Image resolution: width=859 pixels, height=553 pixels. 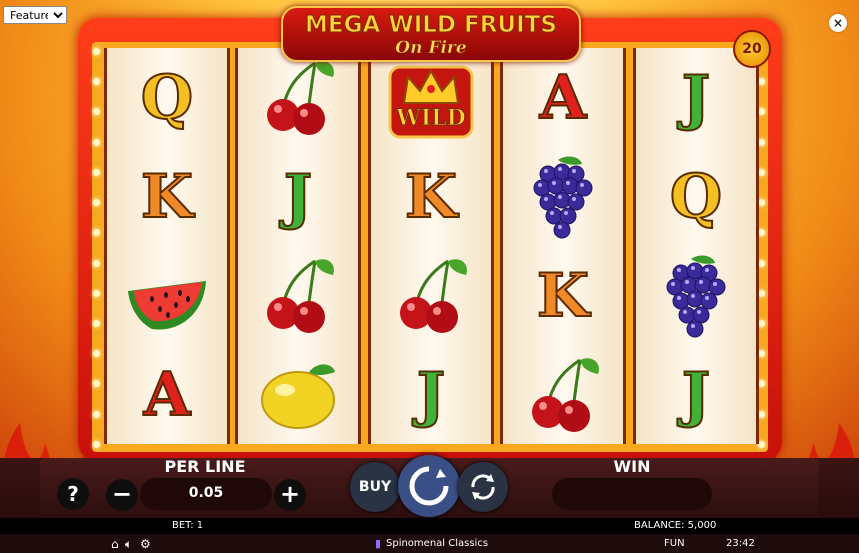 I want to click on autoplay-button, so click(x=483, y=487).